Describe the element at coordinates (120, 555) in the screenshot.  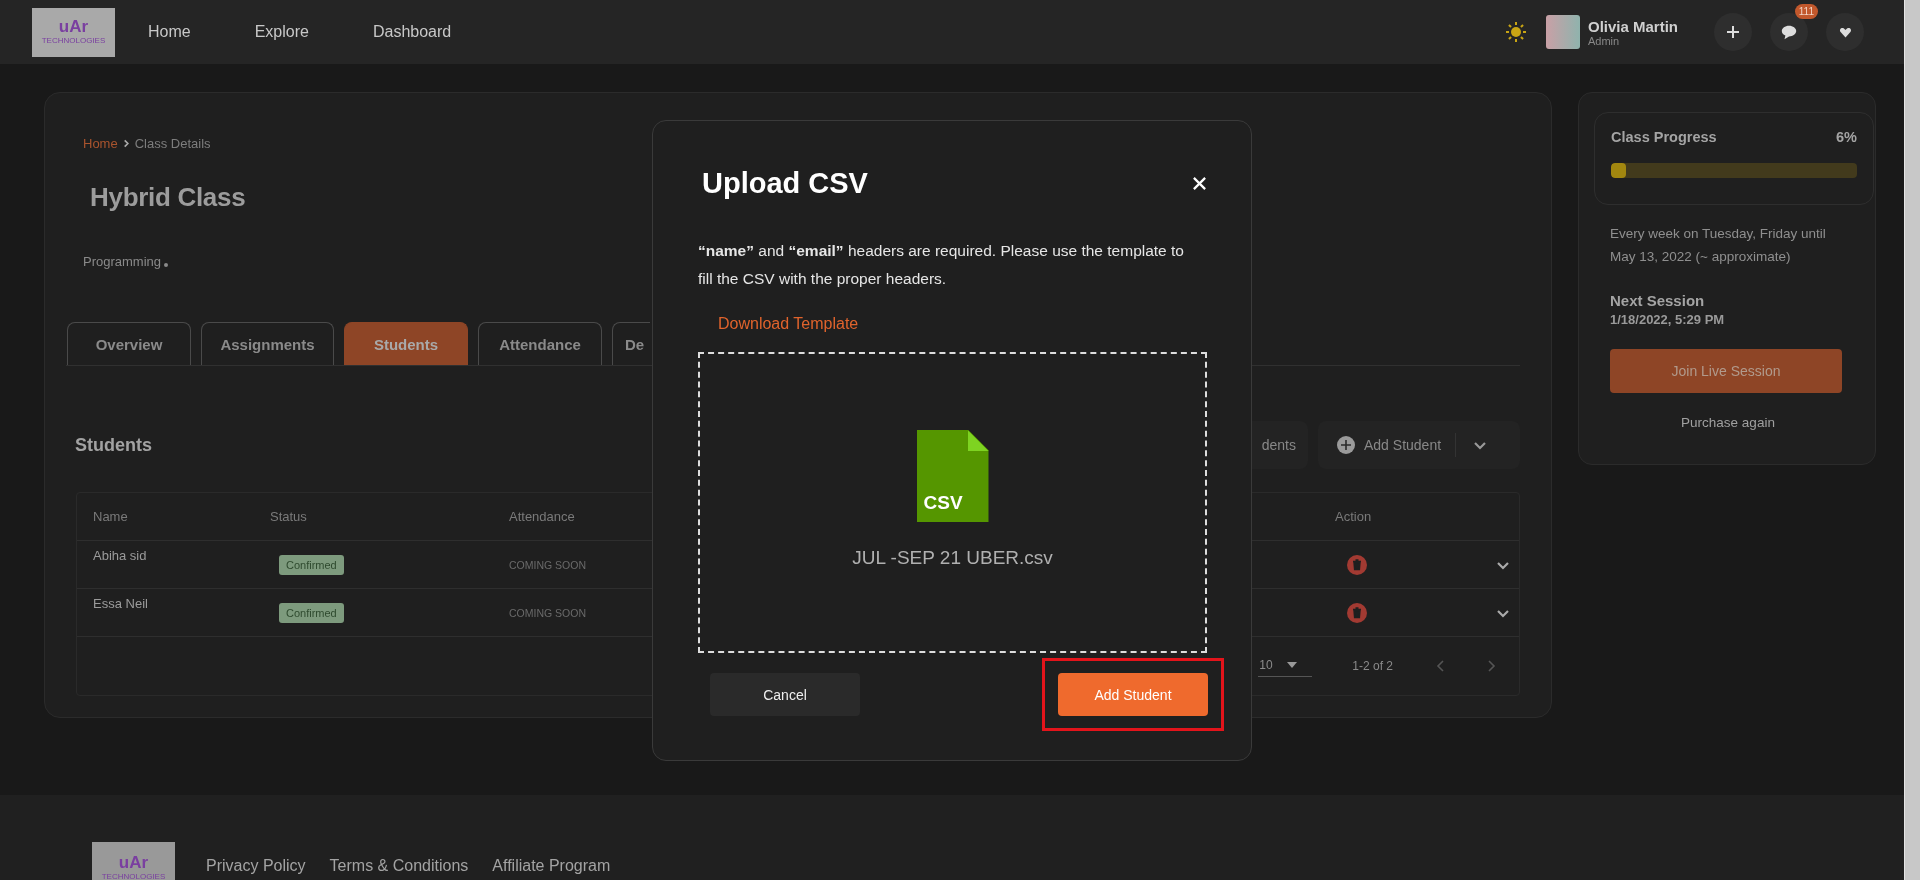
I see `table-cell-text: Abiha sid` at that location.